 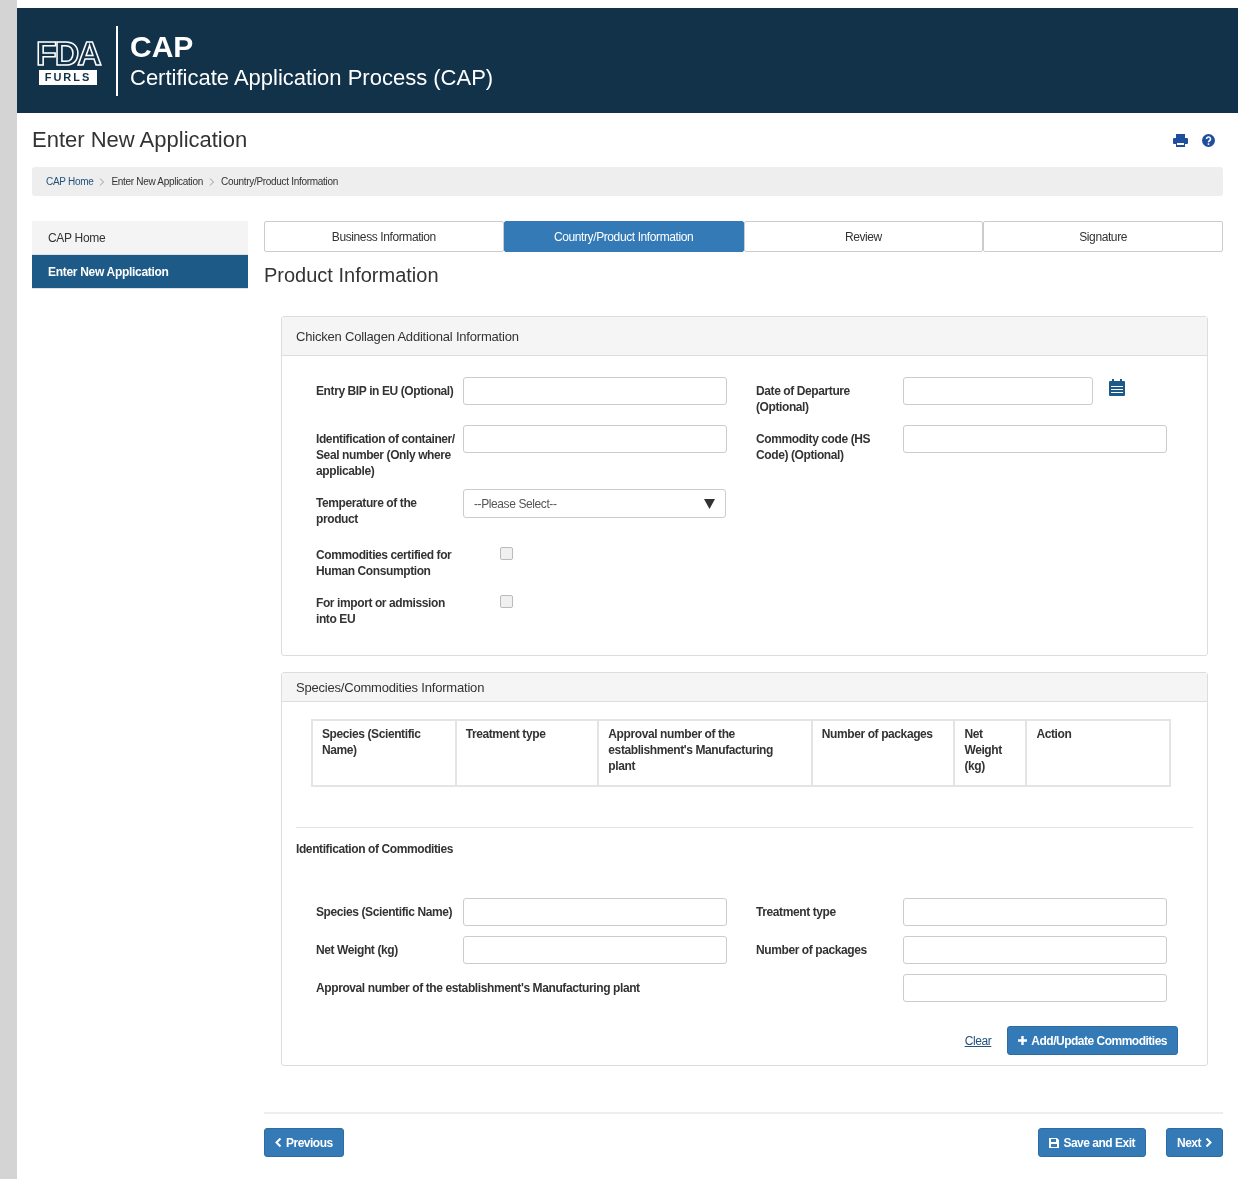 What do you see at coordinates (1208, 140) in the screenshot?
I see `help-icon` at bounding box center [1208, 140].